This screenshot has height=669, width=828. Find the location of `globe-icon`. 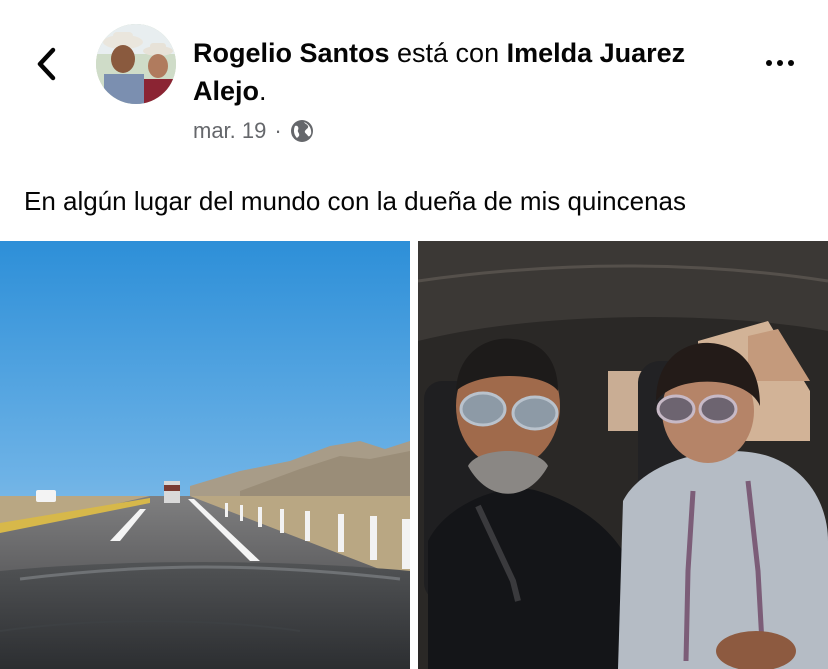

globe-icon is located at coordinates (302, 131).